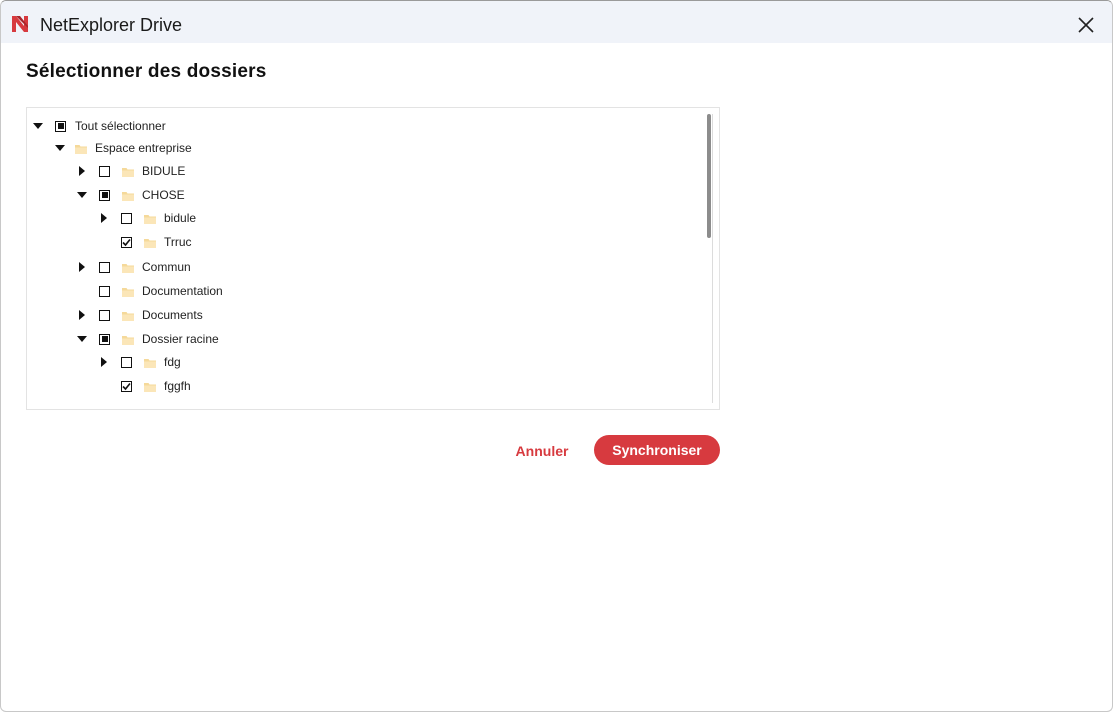 The width and height of the screenshot is (1113, 712). Describe the element at coordinates (140, 315) in the screenshot. I see `tree-item: Documents` at that location.